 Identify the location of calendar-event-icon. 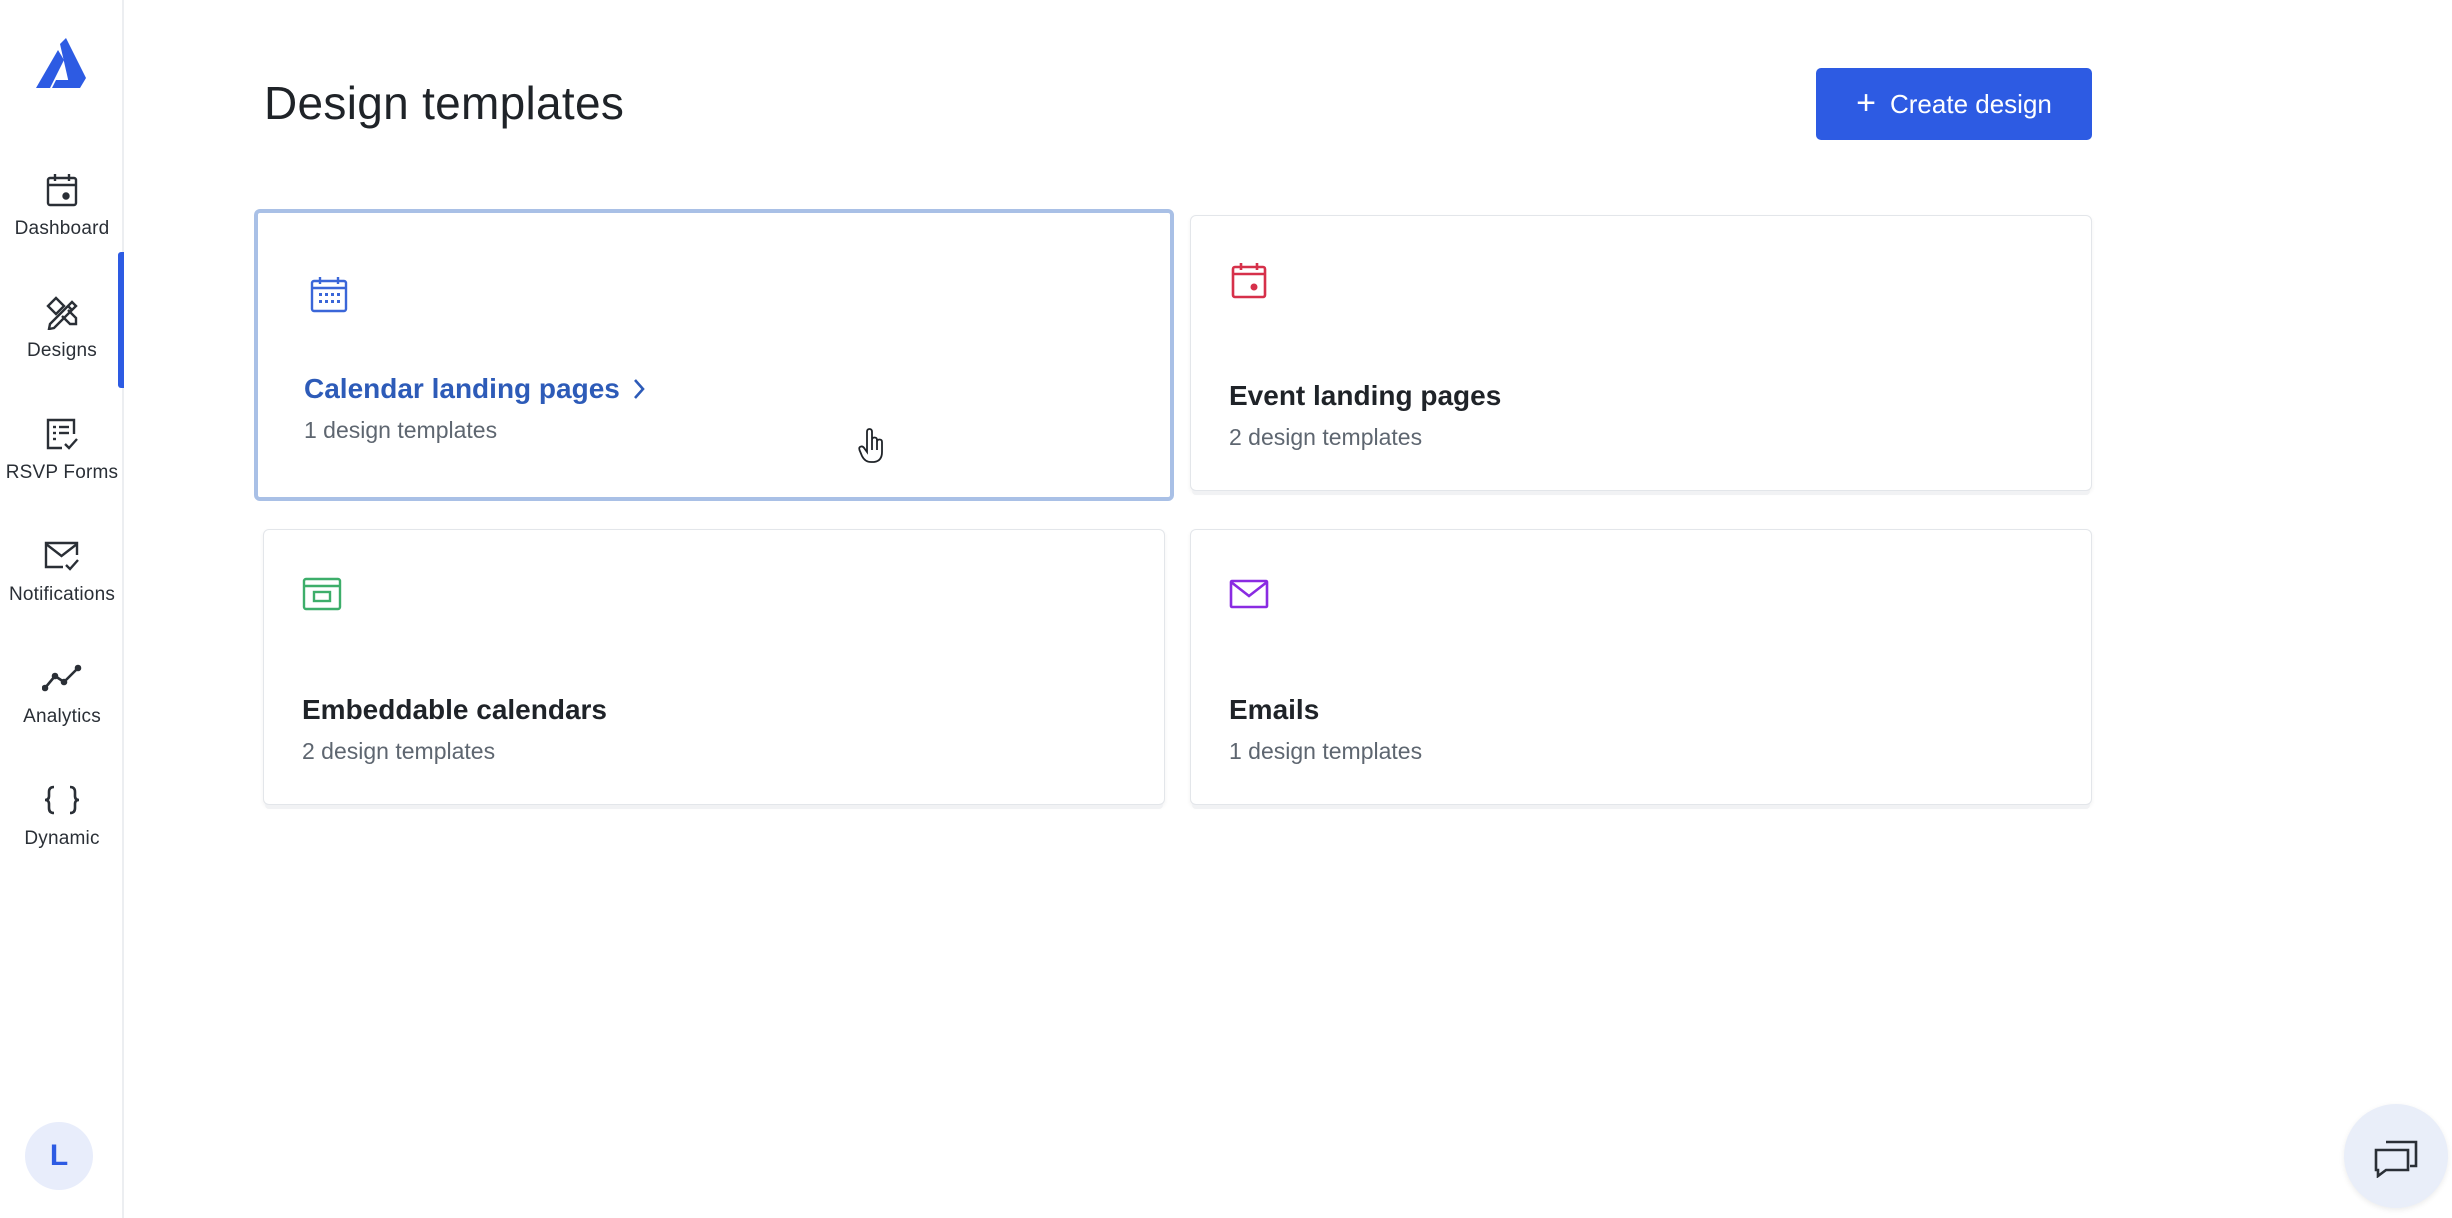
(1249, 281).